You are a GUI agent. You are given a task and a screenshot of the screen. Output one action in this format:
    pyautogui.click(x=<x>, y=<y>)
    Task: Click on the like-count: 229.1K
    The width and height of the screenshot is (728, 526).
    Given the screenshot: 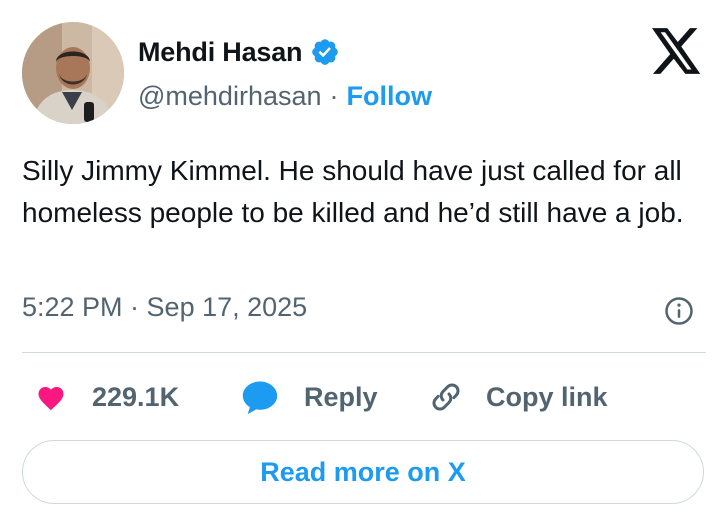 What is the action you would take?
    pyautogui.click(x=136, y=396)
    